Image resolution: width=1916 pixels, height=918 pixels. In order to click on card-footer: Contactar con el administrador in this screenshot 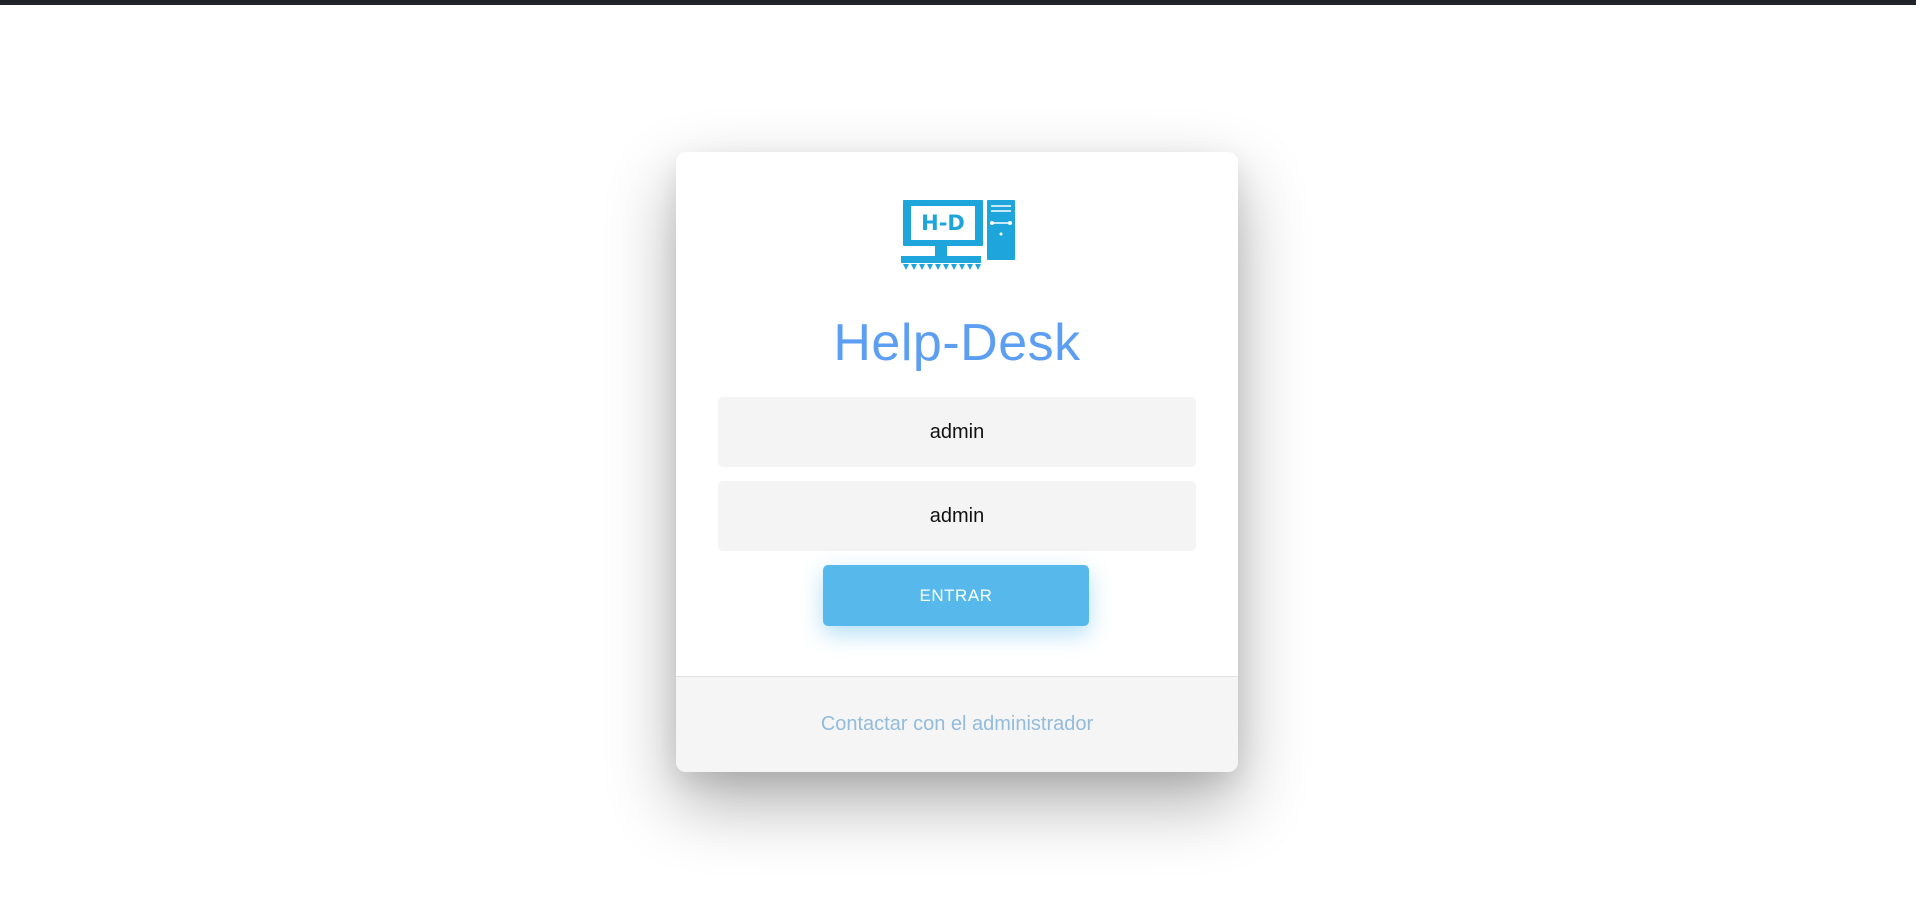, I will do `click(957, 724)`.